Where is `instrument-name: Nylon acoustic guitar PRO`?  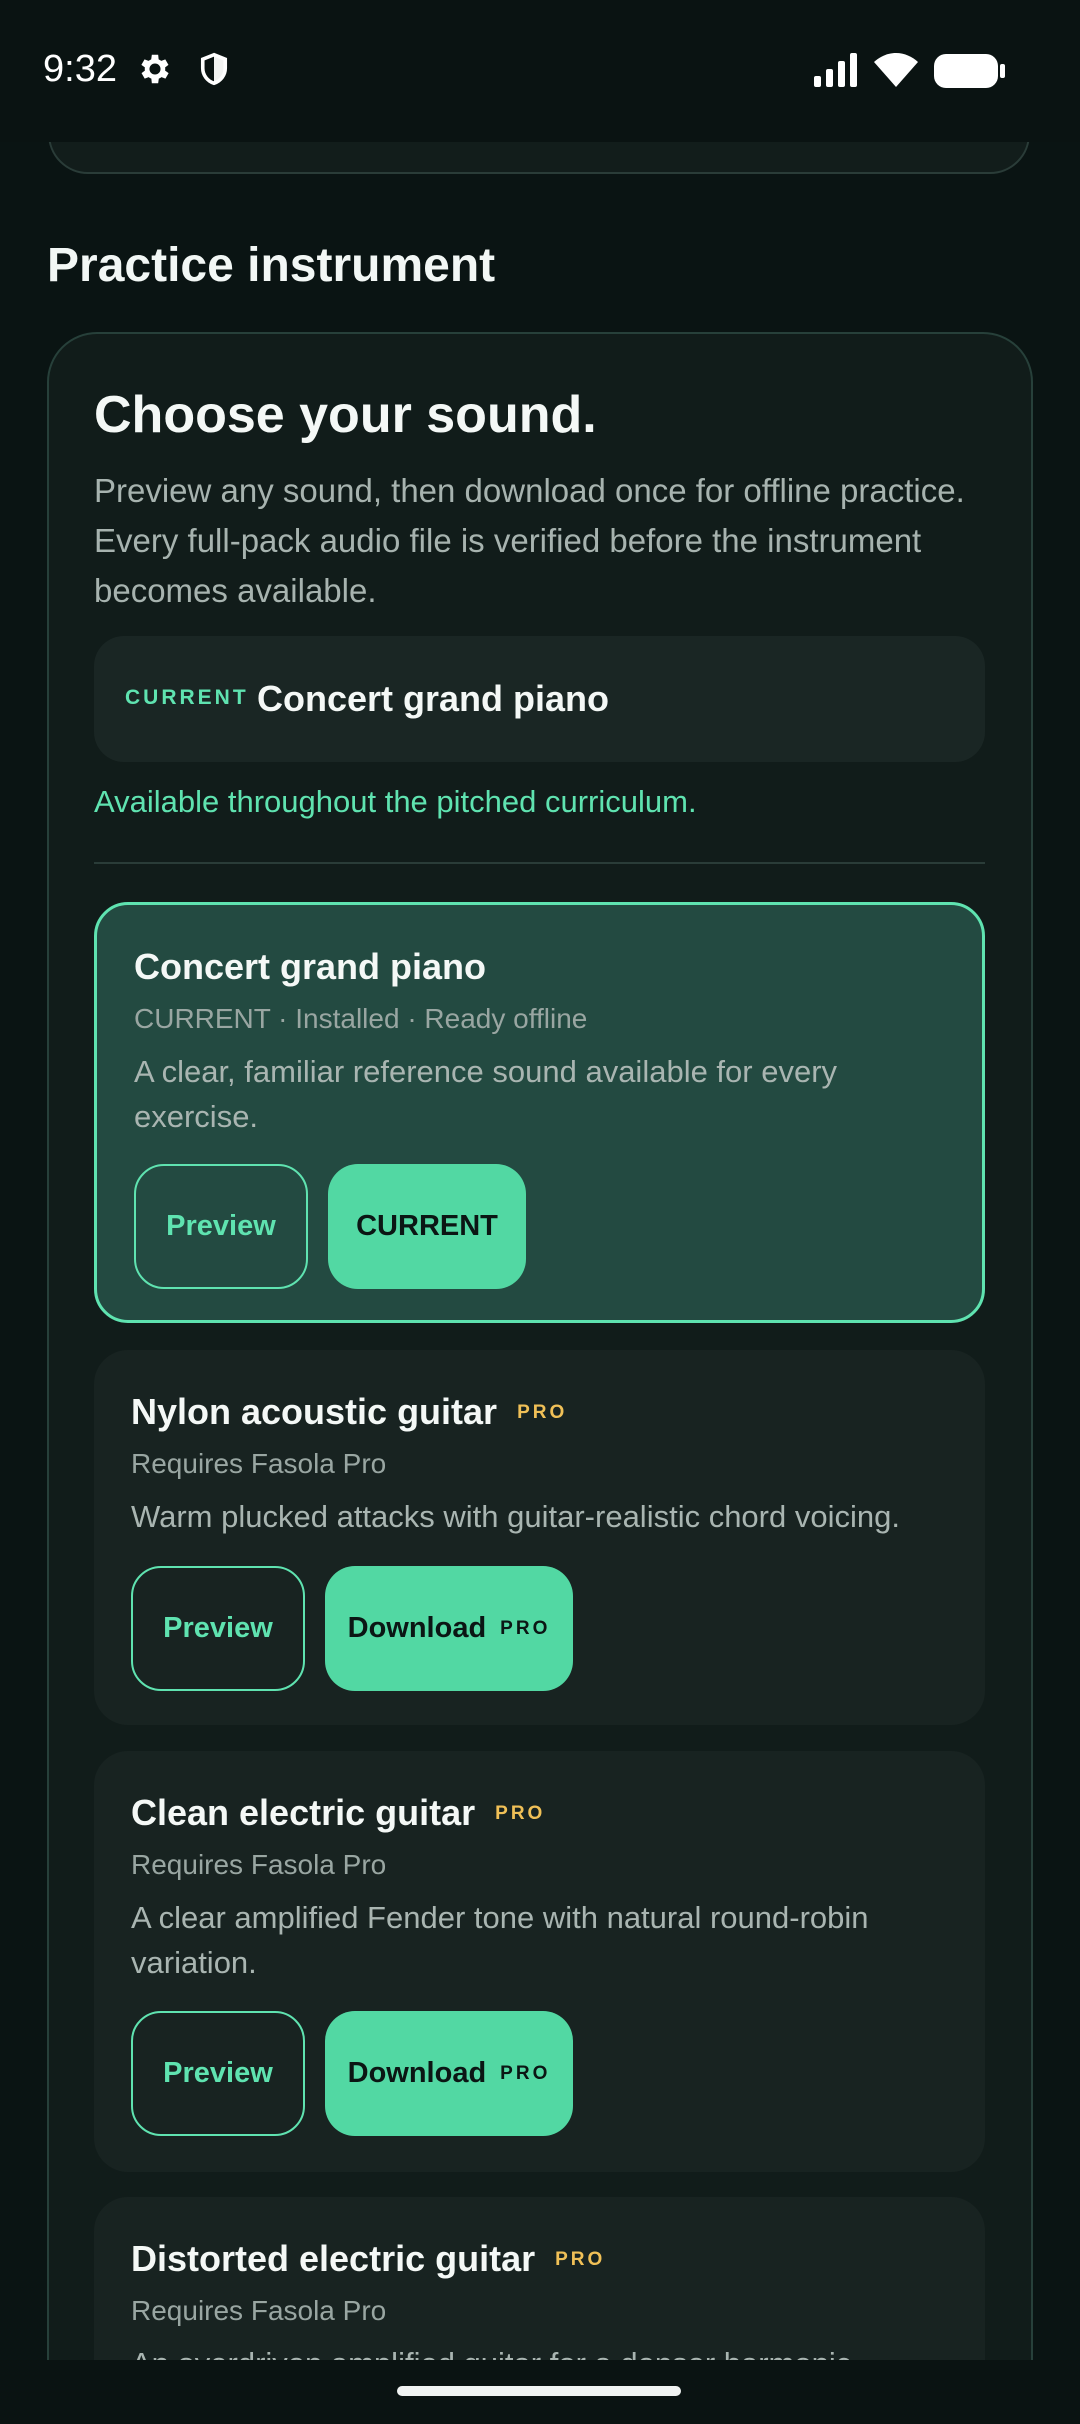 instrument-name: Nylon acoustic guitar PRO is located at coordinates (349, 1411).